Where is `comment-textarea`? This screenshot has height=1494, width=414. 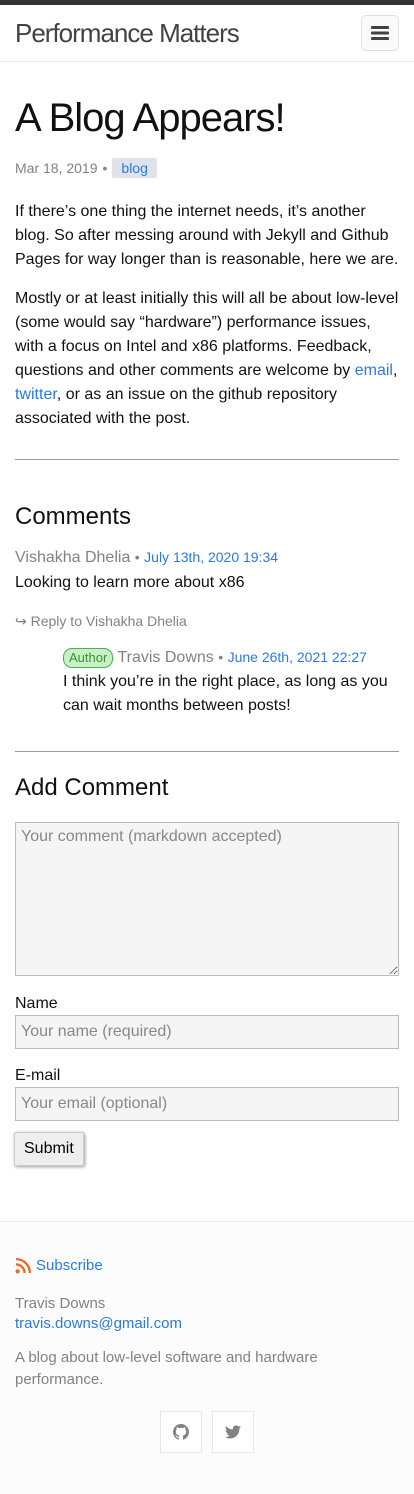
comment-textarea is located at coordinates (207, 899).